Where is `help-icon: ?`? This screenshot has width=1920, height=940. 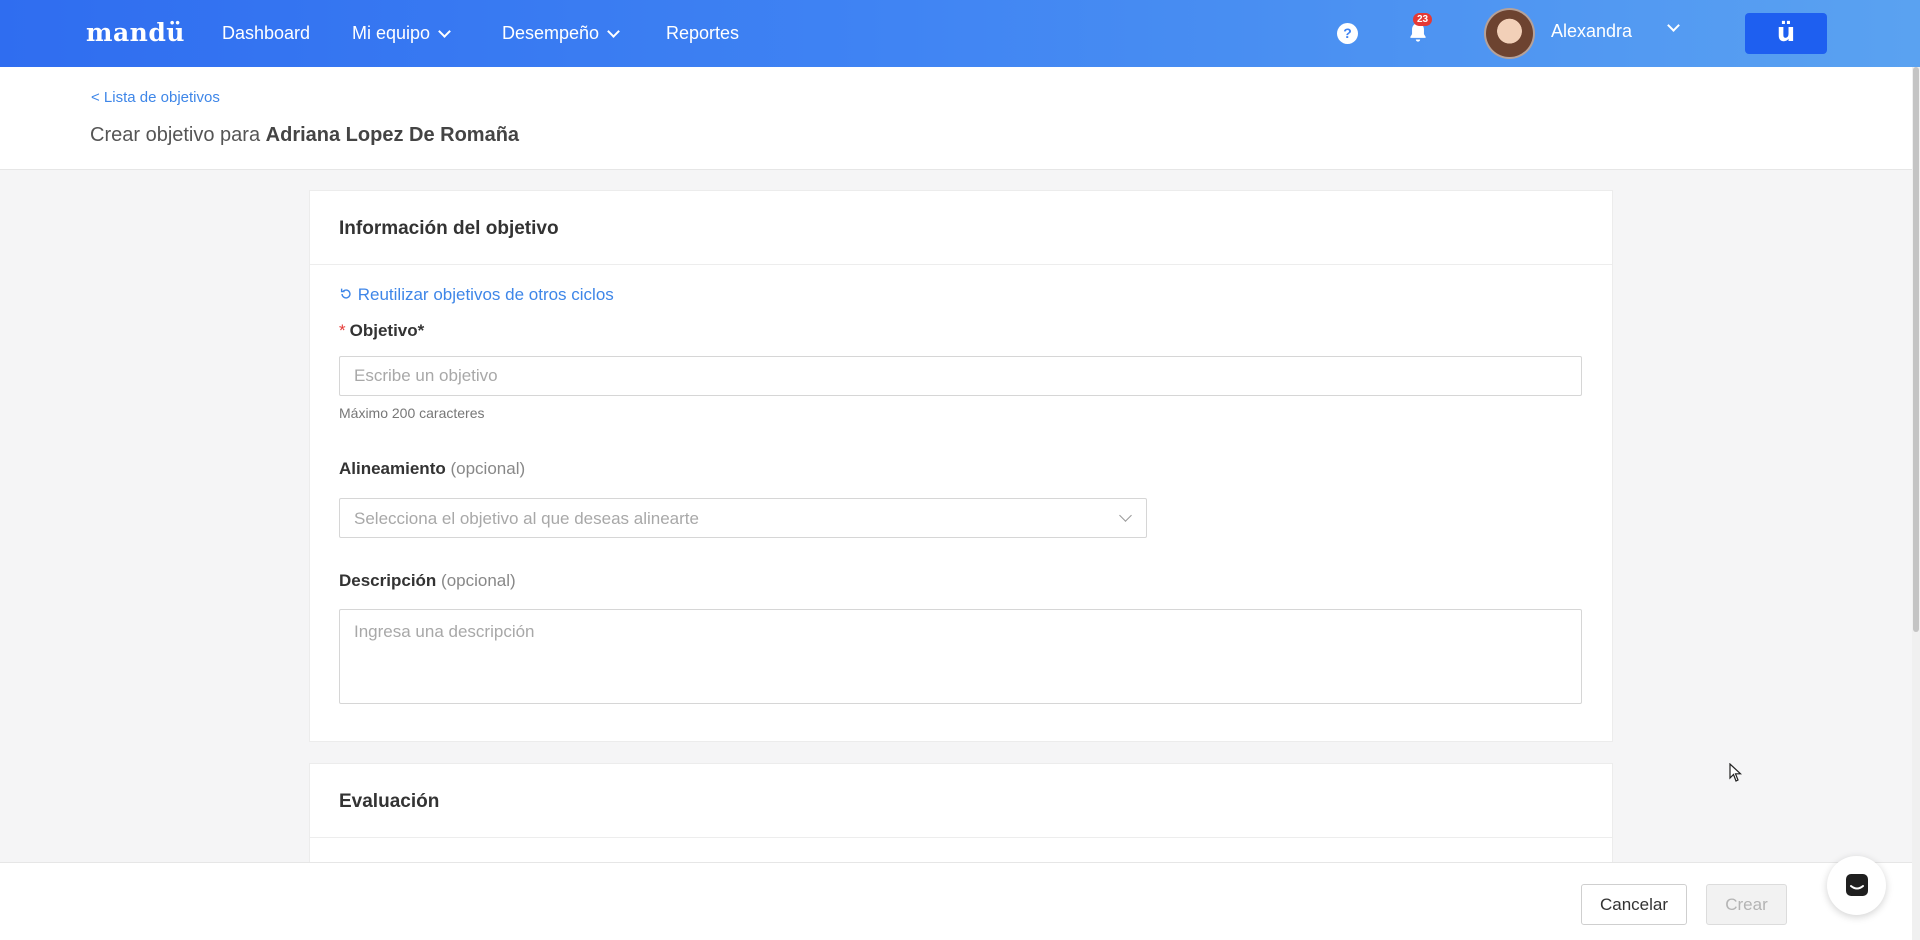 help-icon: ? is located at coordinates (1347, 33).